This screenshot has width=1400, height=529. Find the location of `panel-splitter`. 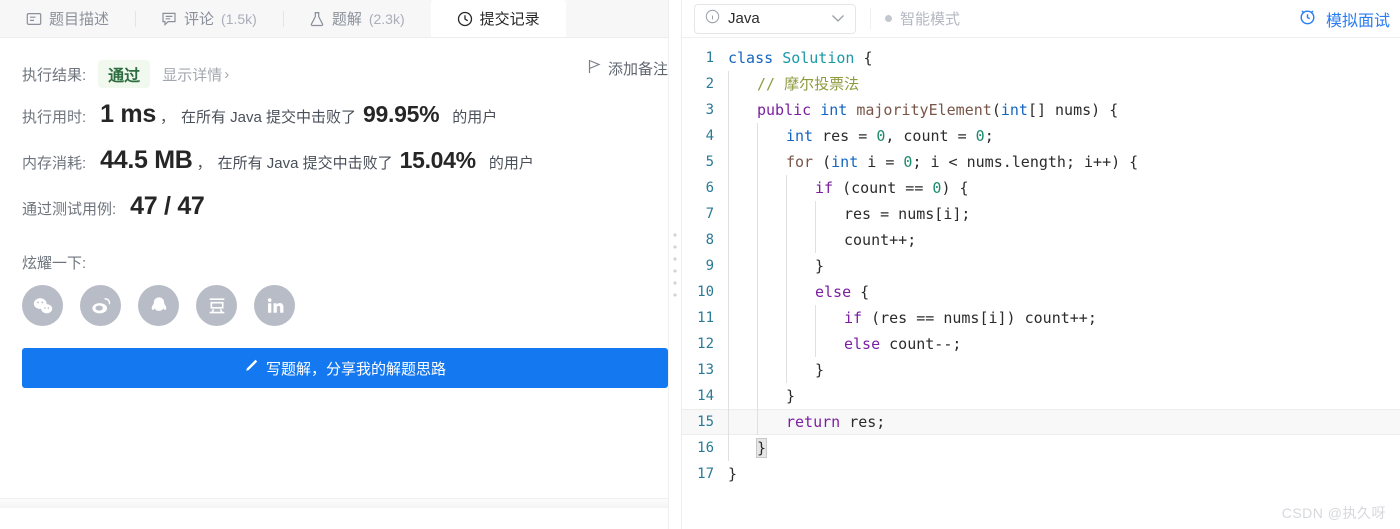

panel-splitter is located at coordinates (675, 264).